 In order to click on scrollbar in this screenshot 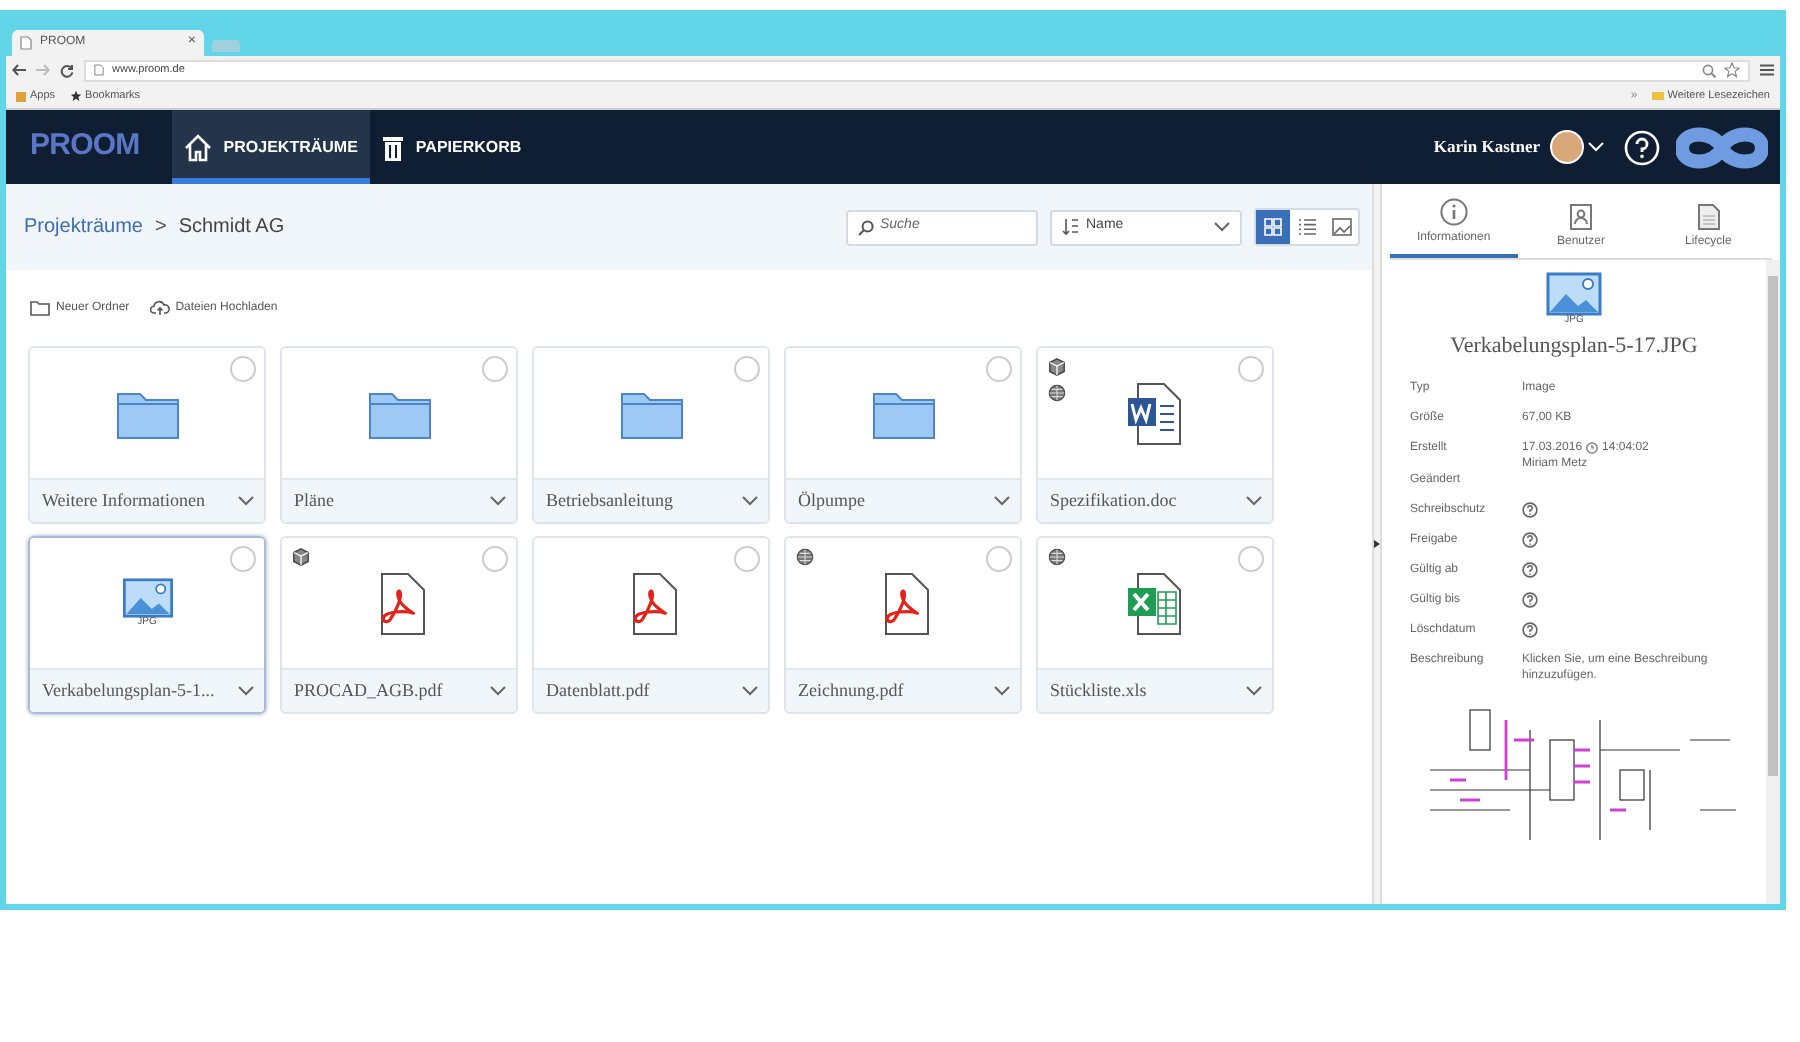, I will do `click(1773, 582)`.